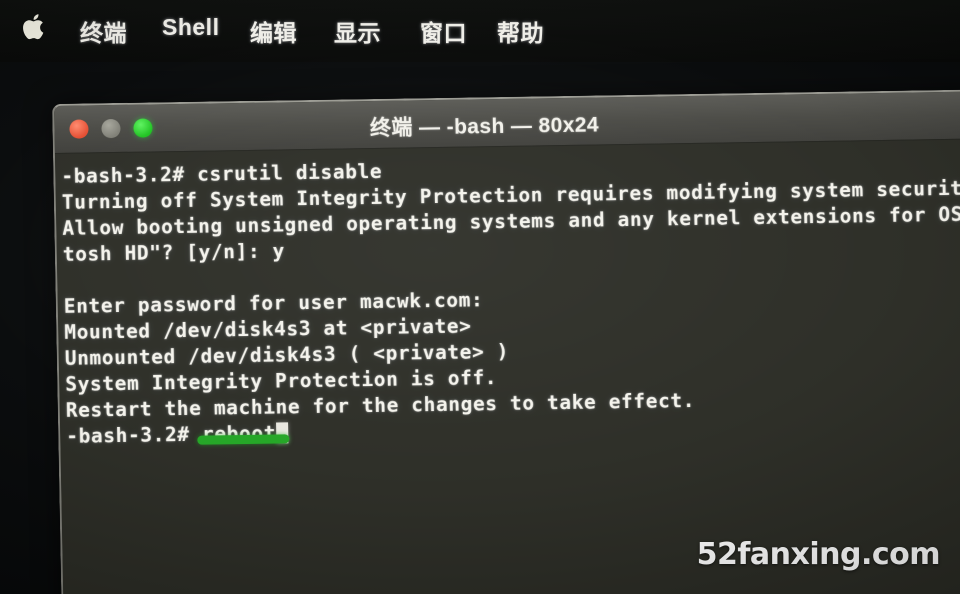 Image resolution: width=960 pixels, height=594 pixels. Describe the element at coordinates (134, 435) in the screenshot. I see `shell-prompt: -bash-3.2#` at that location.